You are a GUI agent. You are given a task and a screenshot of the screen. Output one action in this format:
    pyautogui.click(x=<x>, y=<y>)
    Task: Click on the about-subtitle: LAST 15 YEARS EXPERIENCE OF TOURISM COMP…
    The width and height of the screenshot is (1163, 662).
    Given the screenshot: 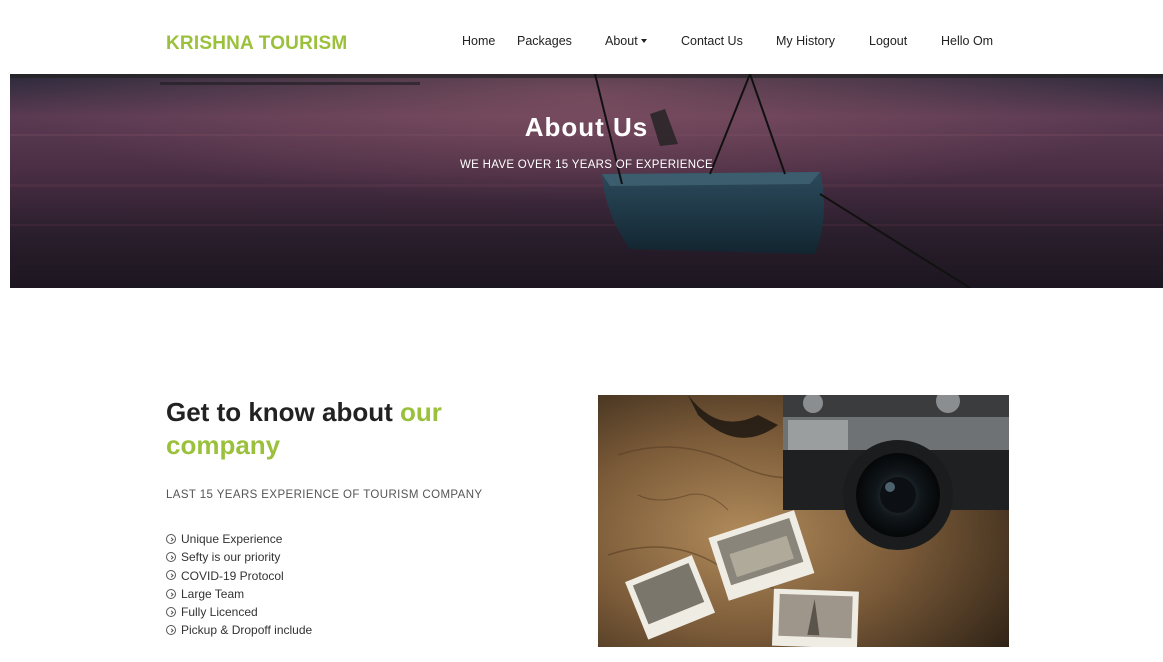 What is the action you would take?
    pyautogui.click(x=324, y=495)
    